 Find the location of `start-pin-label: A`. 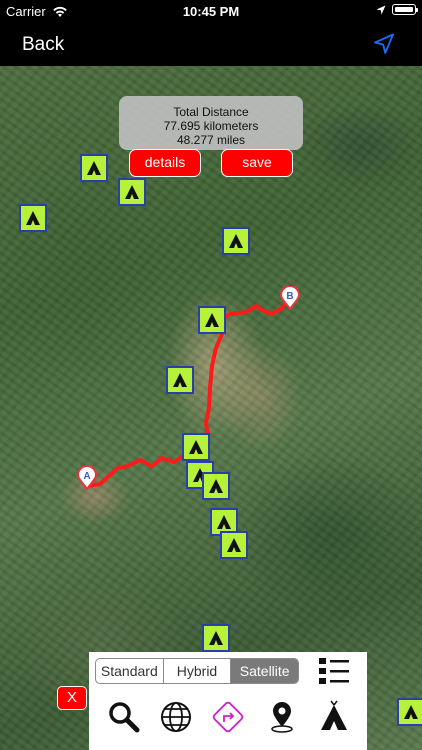

start-pin-label: A is located at coordinates (86, 476).